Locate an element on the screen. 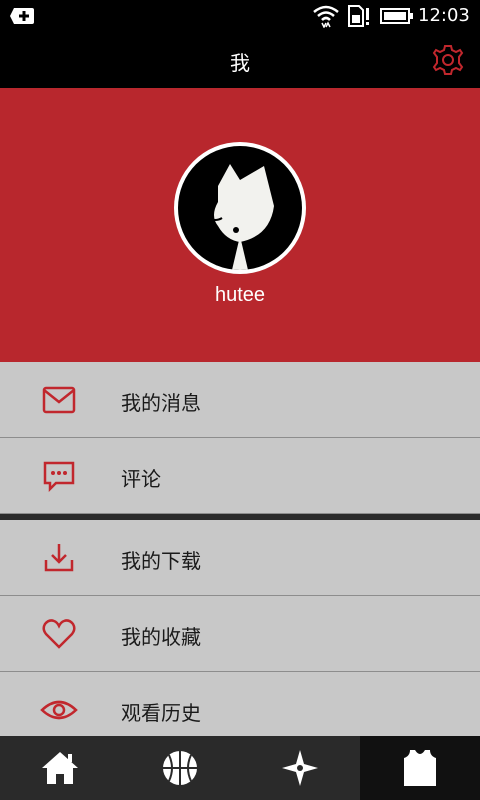  envelope-icon is located at coordinates (59, 400).